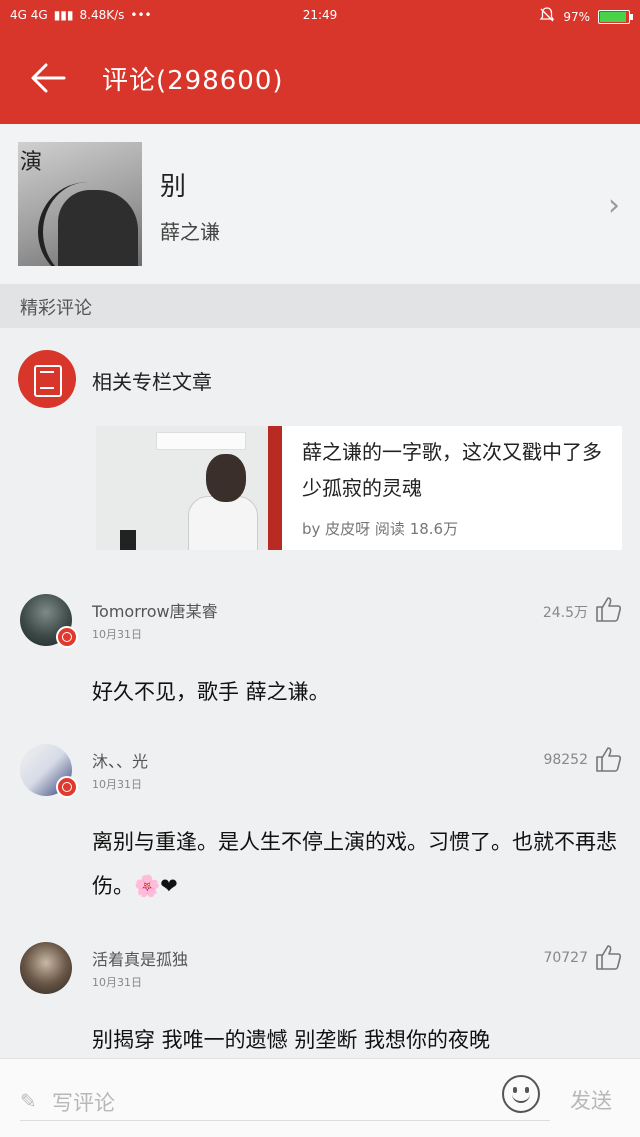  What do you see at coordinates (614, 205) in the screenshot?
I see `chevron-right-icon: ›` at bounding box center [614, 205].